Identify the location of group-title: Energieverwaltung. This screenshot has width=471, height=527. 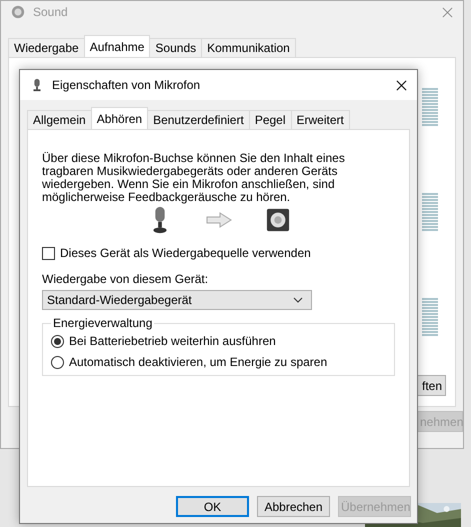
(103, 323).